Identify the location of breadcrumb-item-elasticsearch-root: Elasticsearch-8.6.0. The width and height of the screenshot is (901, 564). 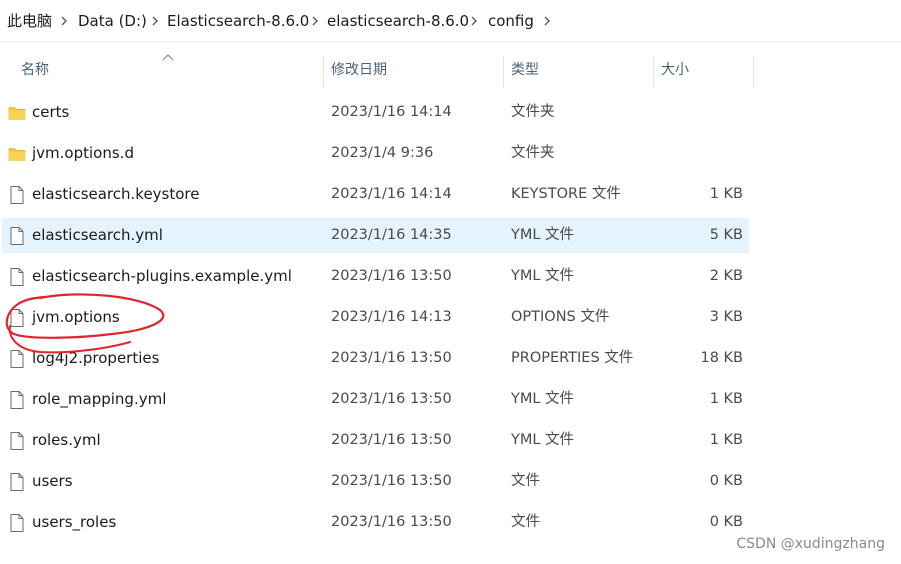
(238, 21).